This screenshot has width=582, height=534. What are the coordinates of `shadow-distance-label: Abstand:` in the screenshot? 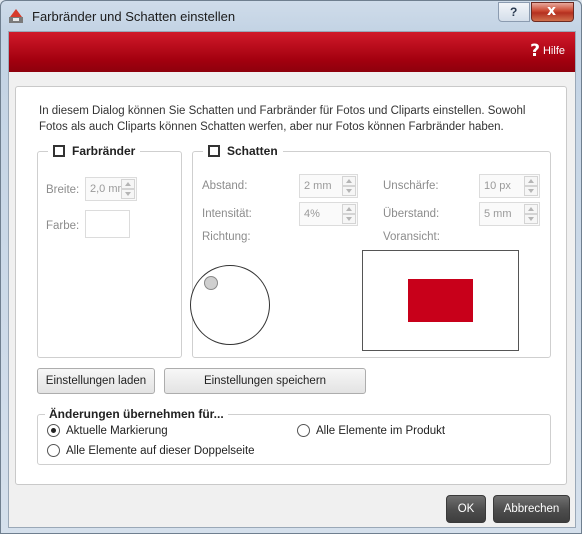 It's located at (225, 186).